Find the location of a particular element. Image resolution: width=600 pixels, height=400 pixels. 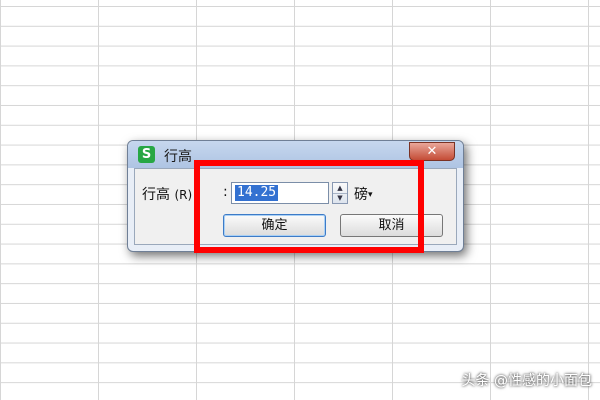

row-height-label-text: 行高 is located at coordinates (156, 195).